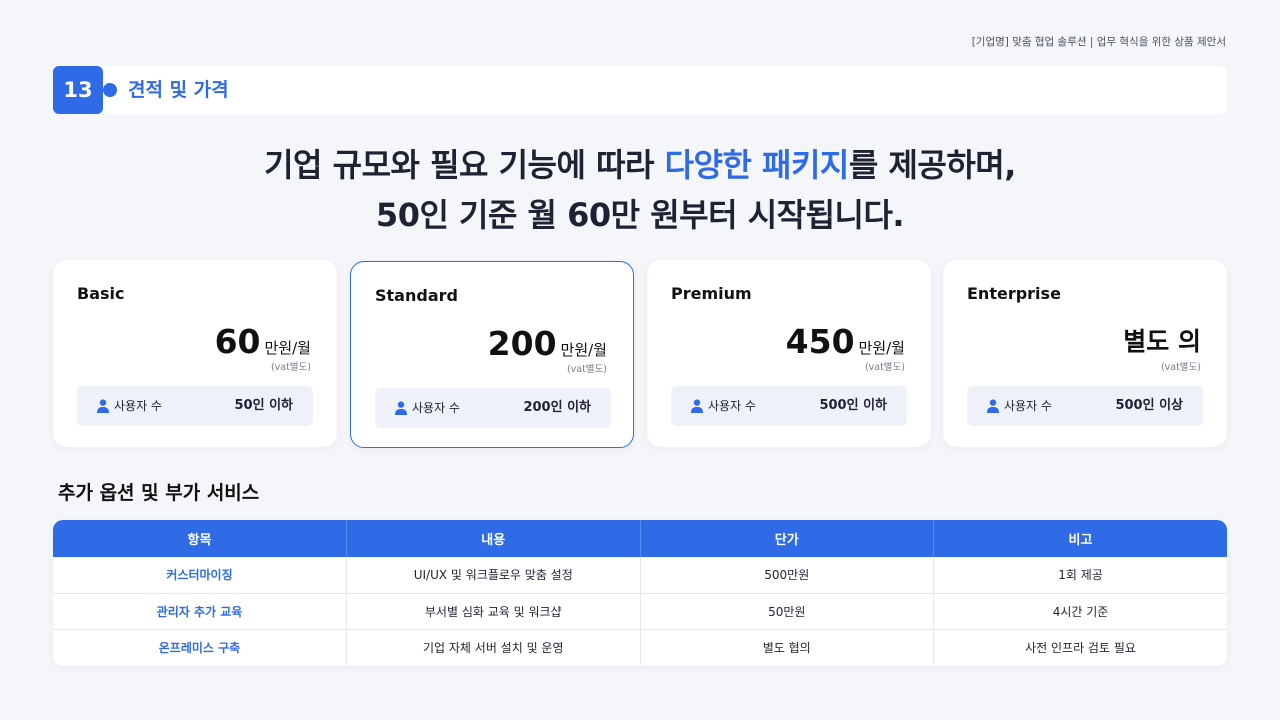 Image resolution: width=1280 pixels, height=720 pixels. I want to click on price-amount: 450, so click(820, 341).